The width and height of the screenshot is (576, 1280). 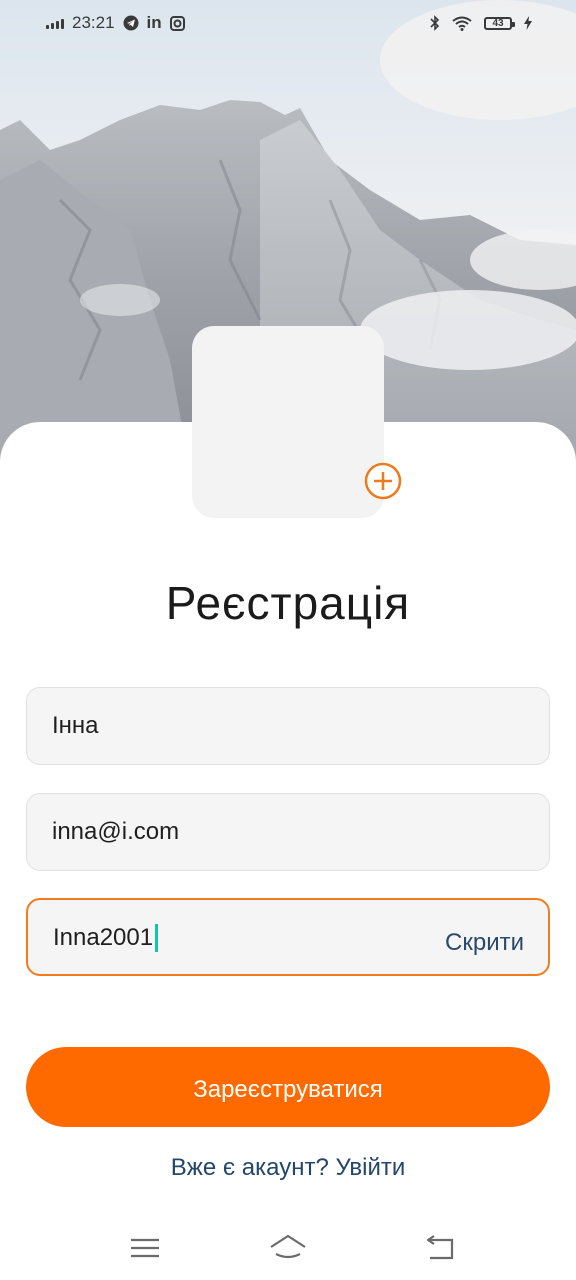 What do you see at coordinates (383, 481) in the screenshot?
I see `add-photo-icon` at bounding box center [383, 481].